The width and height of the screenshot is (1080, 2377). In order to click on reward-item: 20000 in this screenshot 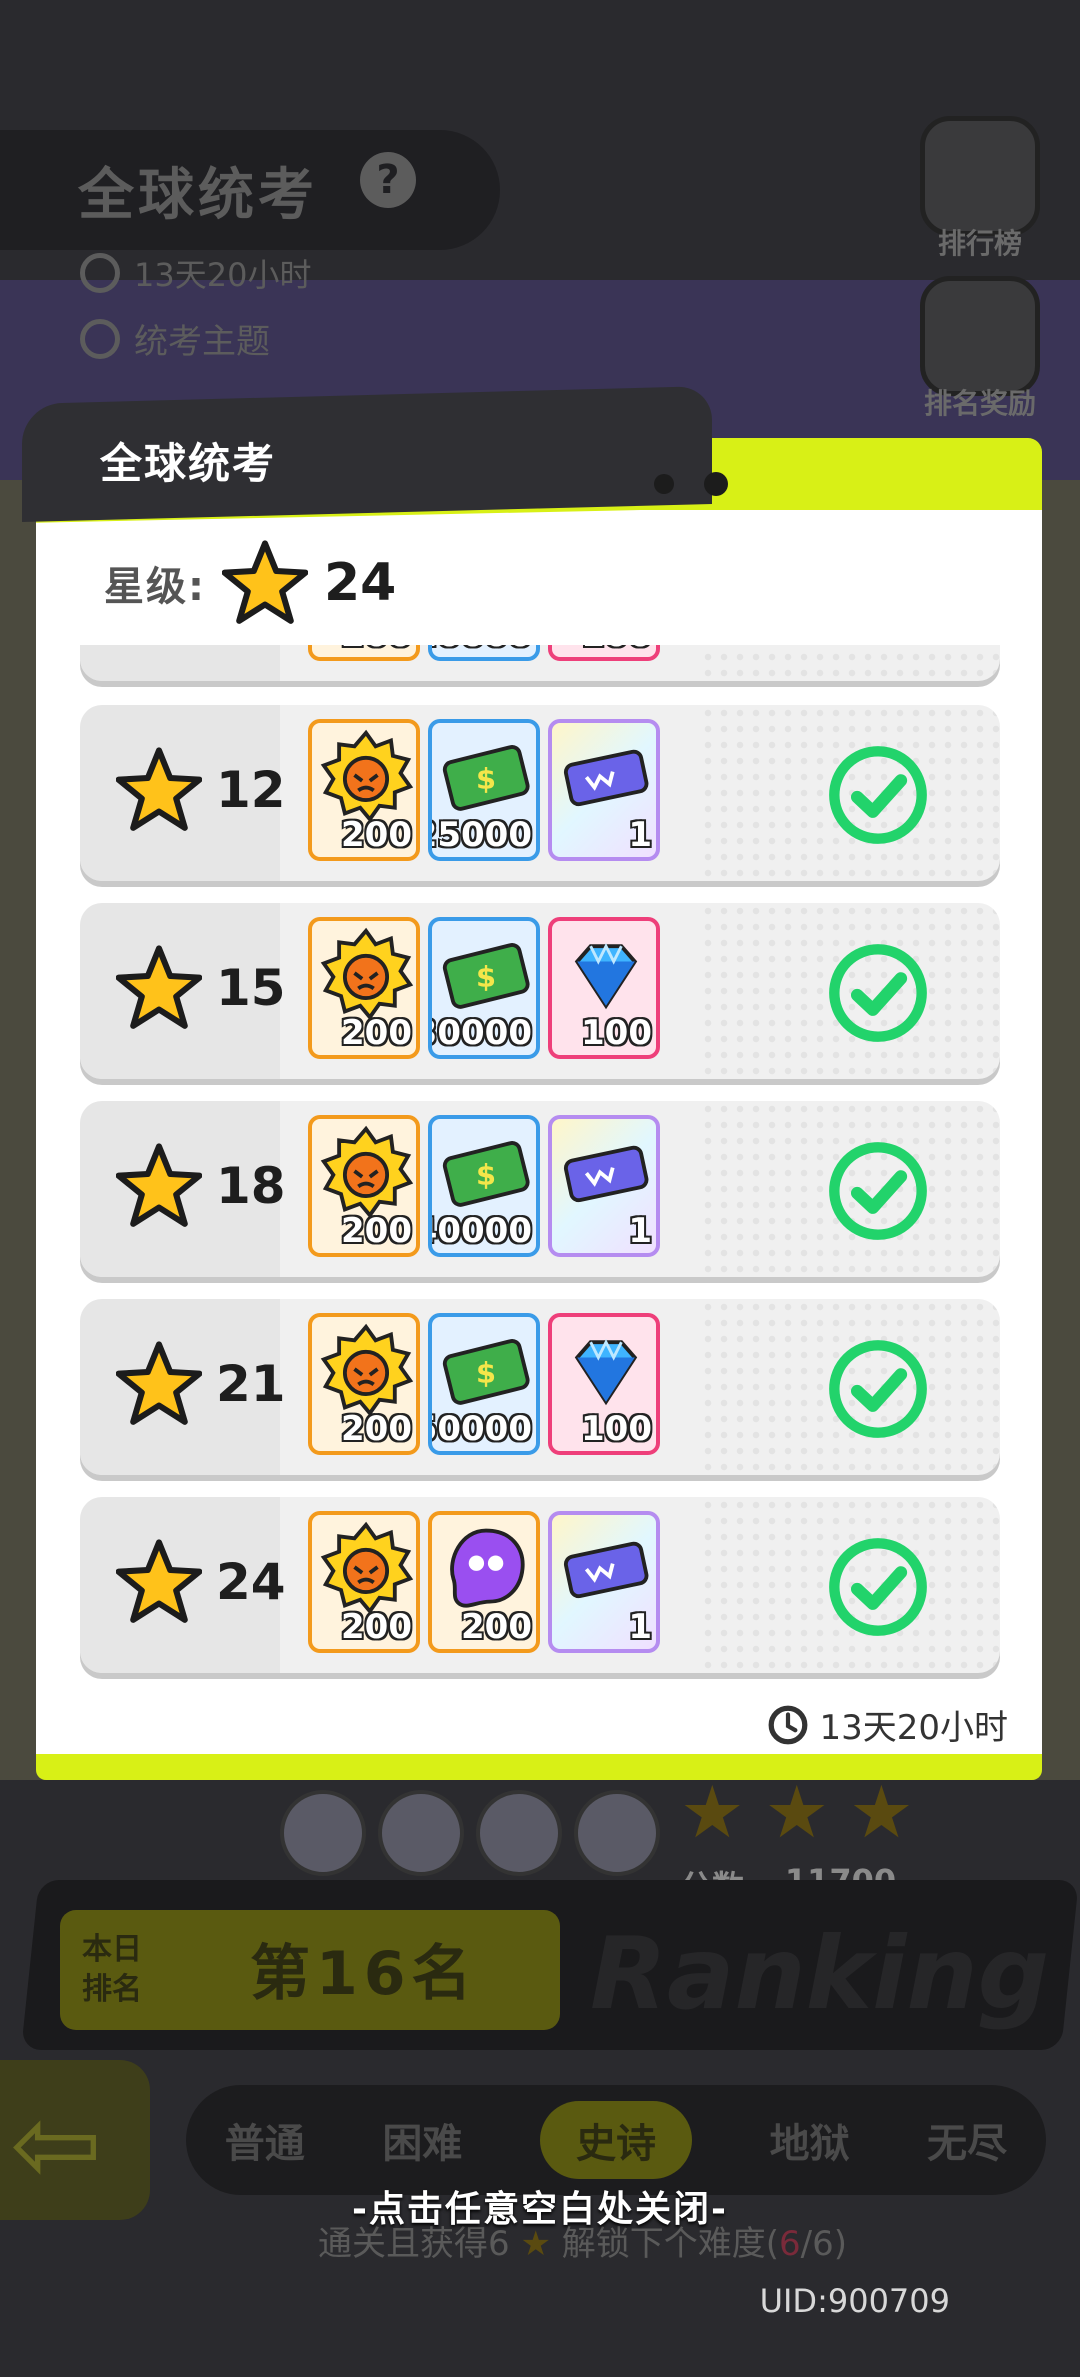, I will do `click(484, 653)`.